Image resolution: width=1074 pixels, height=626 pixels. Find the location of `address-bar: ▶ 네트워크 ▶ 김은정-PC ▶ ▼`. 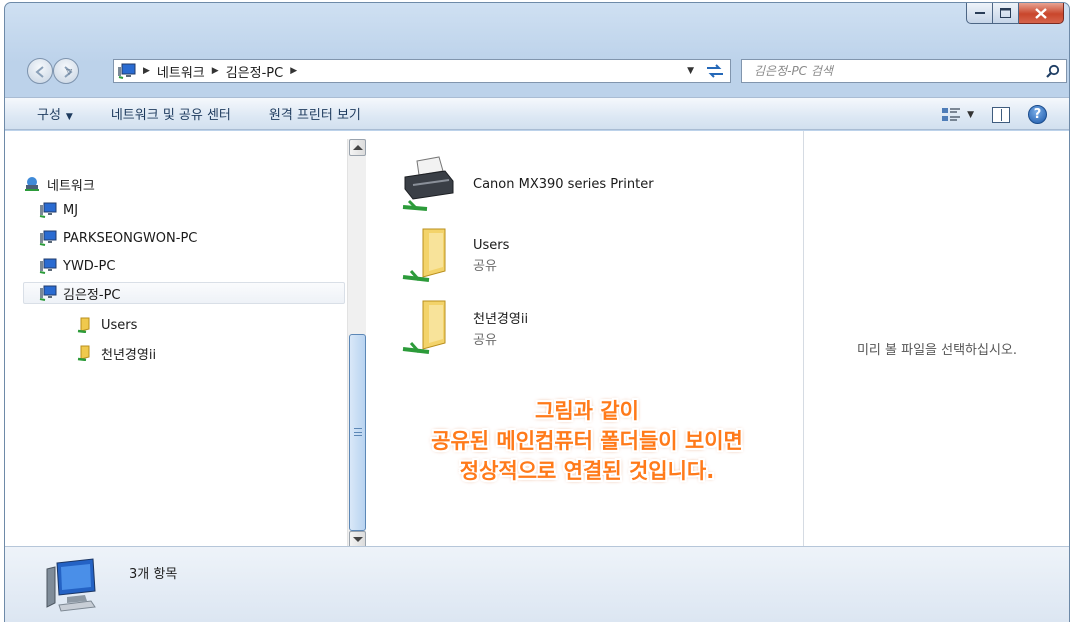

address-bar: ▶ 네트워크 ▶ 김은정-PC ▶ ▼ is located at coordinates (422, 71).